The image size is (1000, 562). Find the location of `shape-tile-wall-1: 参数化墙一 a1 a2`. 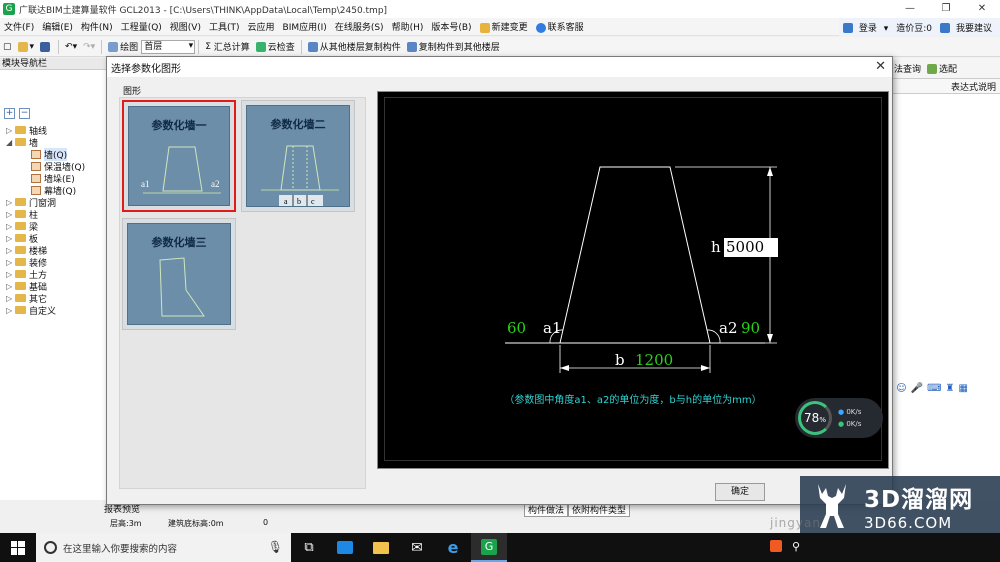

shape-tile-wall-1: 参数化墙一 a1 a2 is located at coordinates (179, 156).